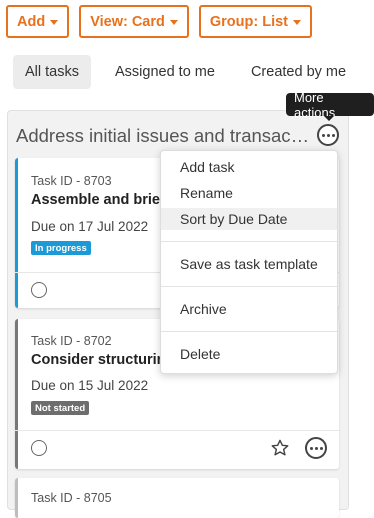  I want to click on toolbar: Add View: Card Group: List, so click(159, 21).